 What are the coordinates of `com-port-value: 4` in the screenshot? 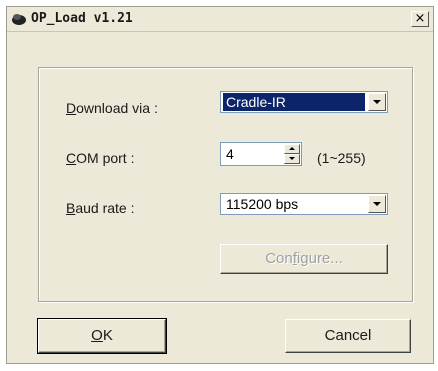 It's located at (230, 154).